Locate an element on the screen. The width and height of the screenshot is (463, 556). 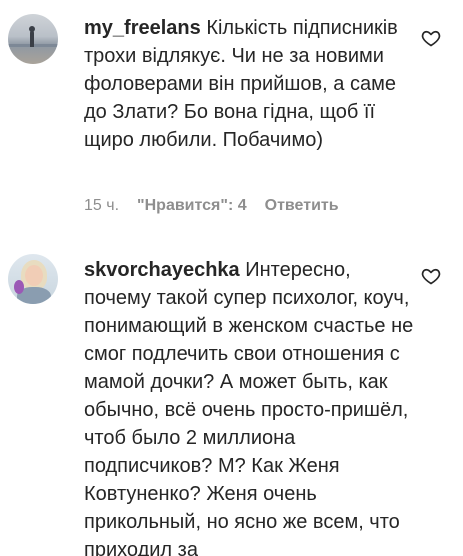
avatar-face is located at coordinates (34, 275).